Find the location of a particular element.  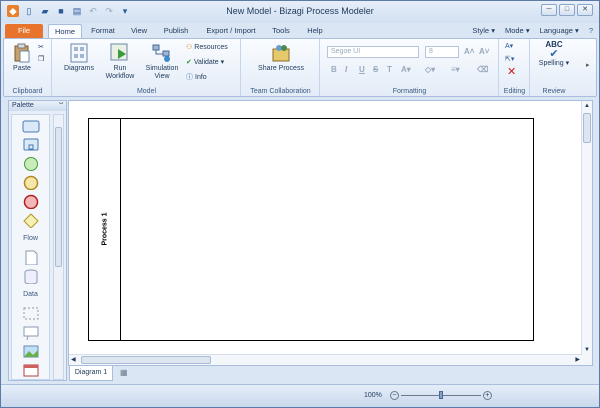

tab-format: Format is located at coordinates (103, 31).